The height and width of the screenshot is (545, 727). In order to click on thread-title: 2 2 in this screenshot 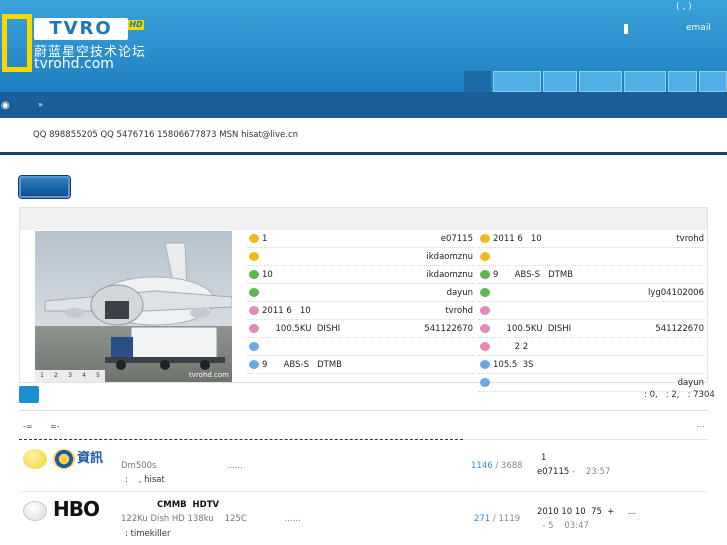, I will do `click(511, 347)`.